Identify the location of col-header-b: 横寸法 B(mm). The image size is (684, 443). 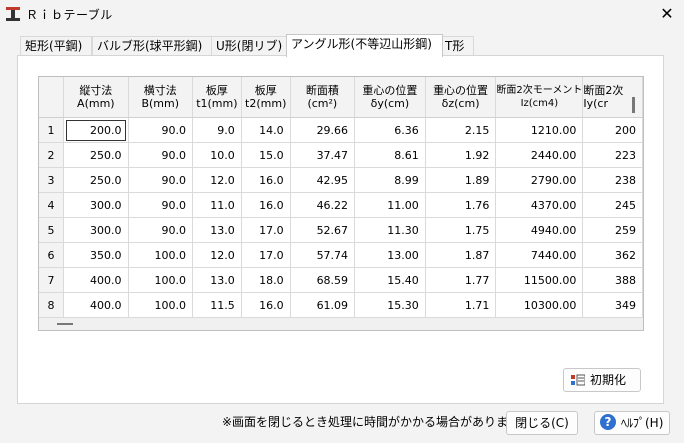
(160, 97).